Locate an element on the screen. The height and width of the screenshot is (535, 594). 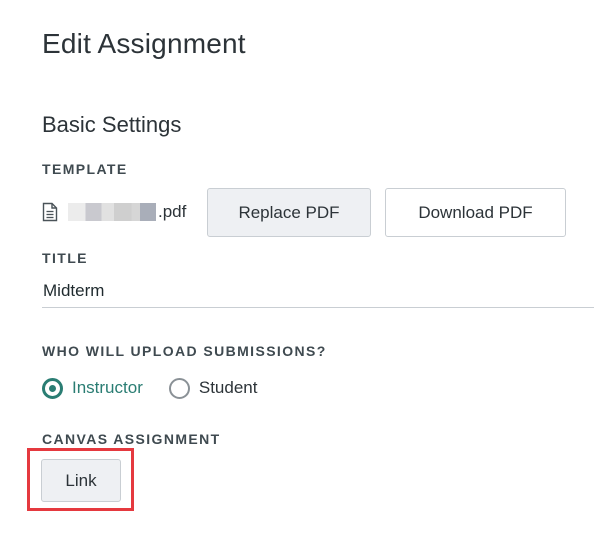
title-label: TITLE is located at coordinates (65, 258).